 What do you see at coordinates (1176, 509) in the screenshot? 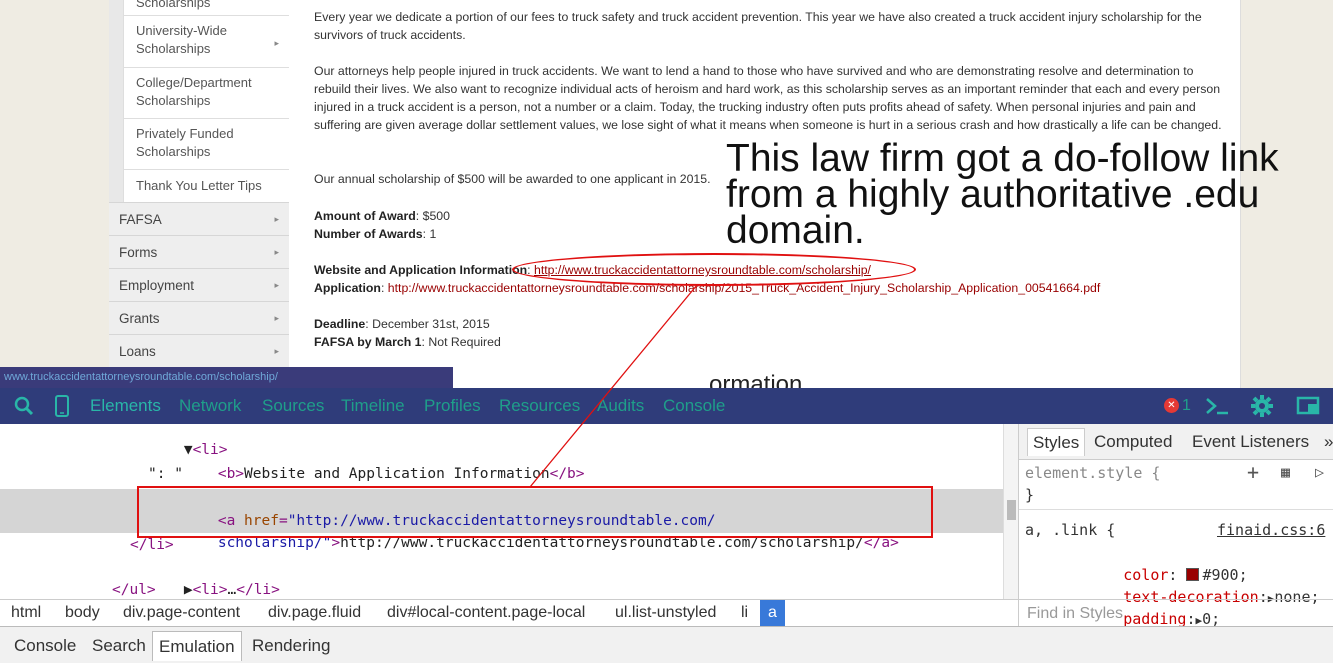
I see `rule-divider` at bounding box center [1176, 509].